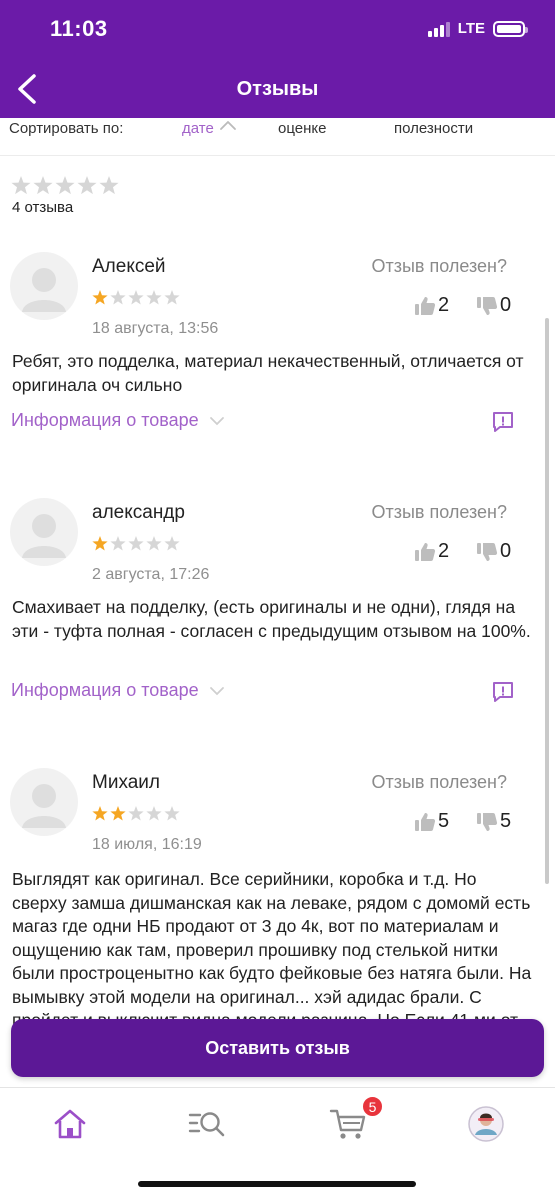 This screenshot has height=1200, width=555. What do you see at coordinates (277, 1048) in the screenshot?
I see `leave-review-button: Оставить отзыв` at bounding box center [277, 1048].